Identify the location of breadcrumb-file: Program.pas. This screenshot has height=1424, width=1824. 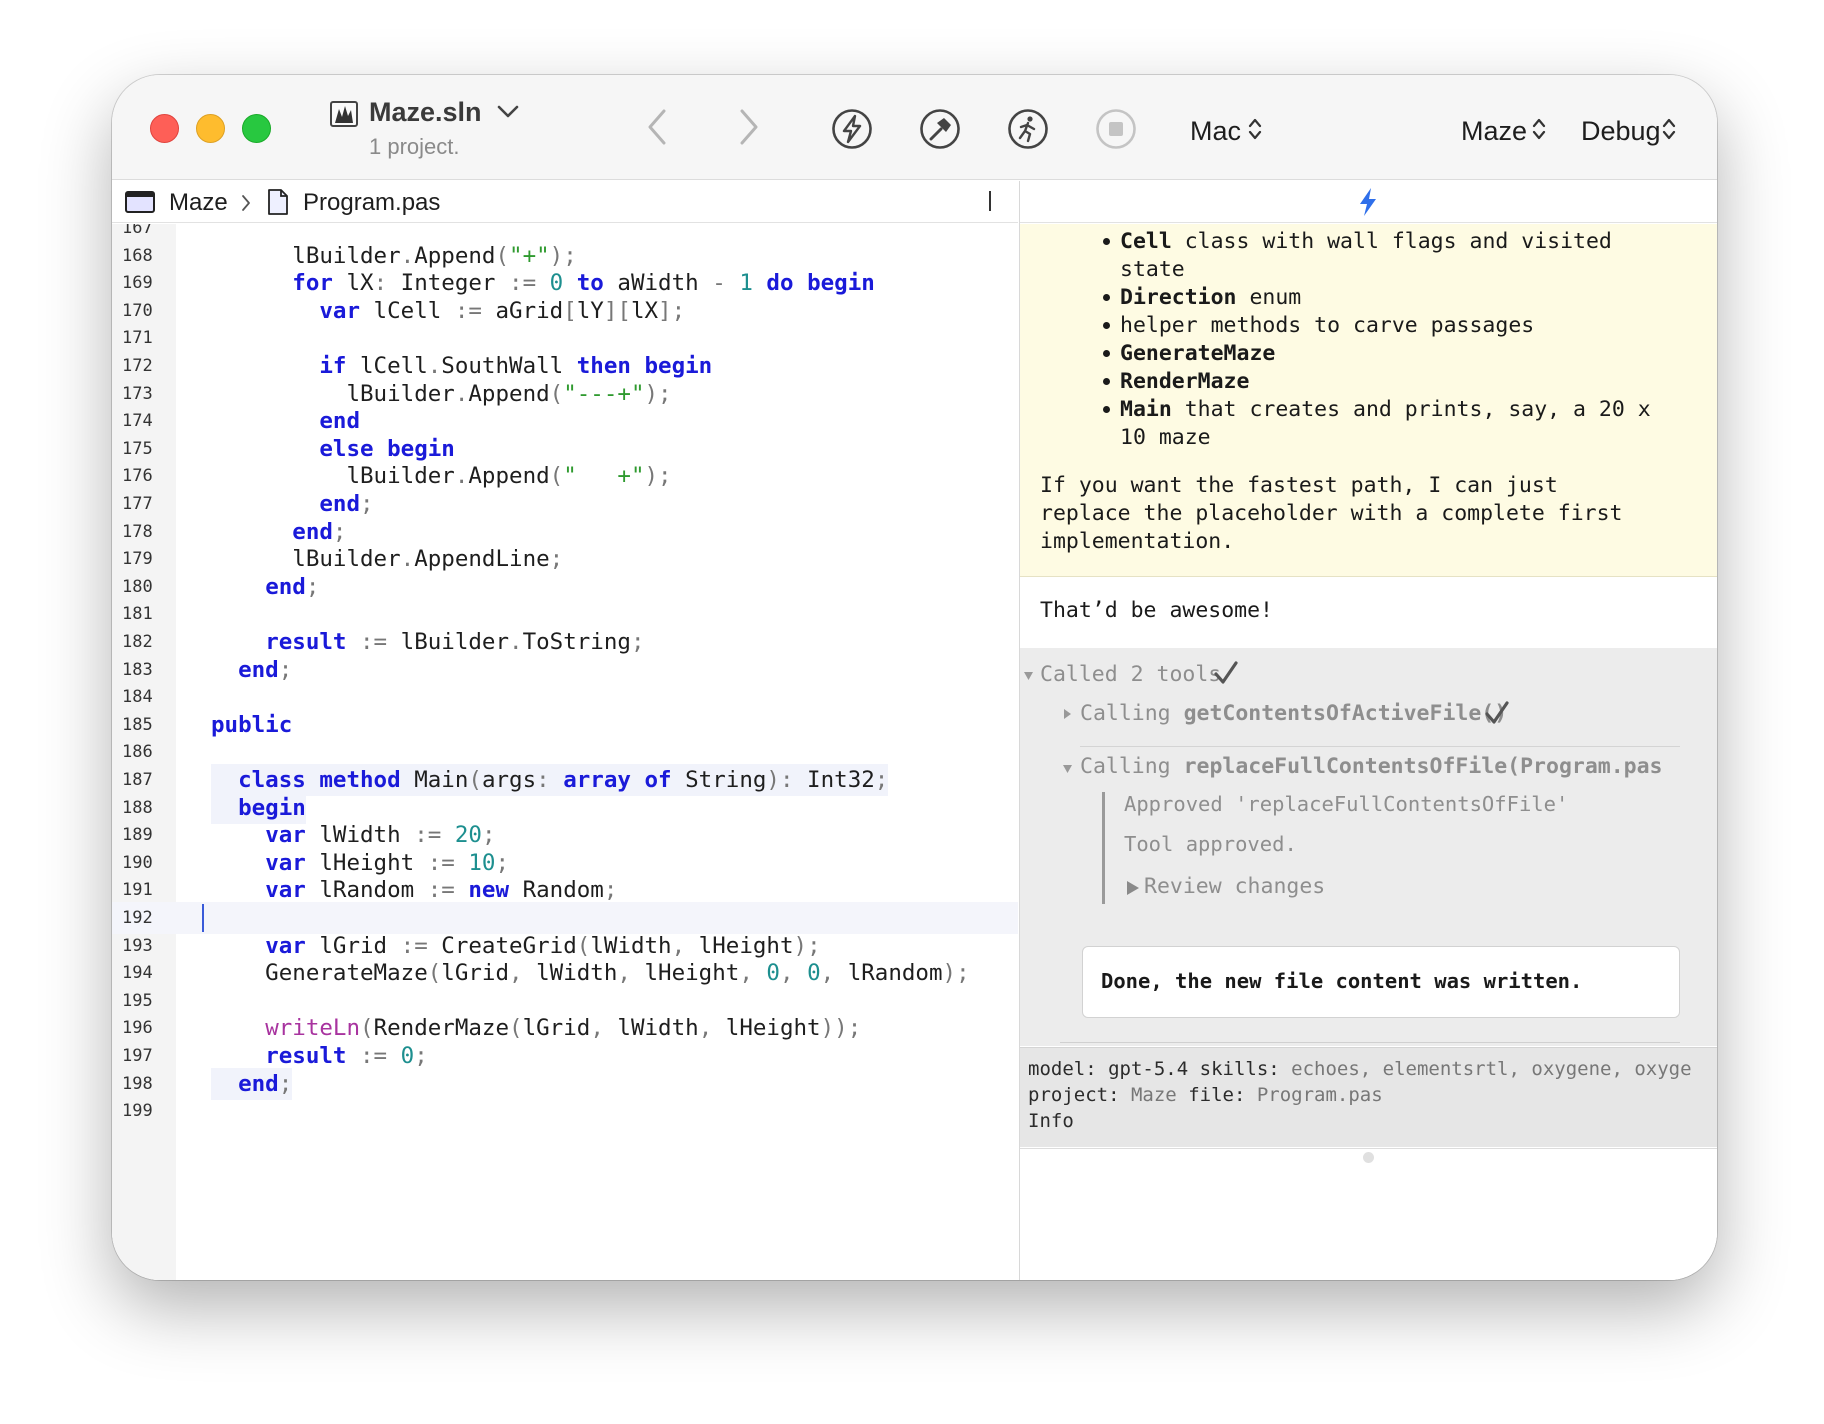
(371, 203).